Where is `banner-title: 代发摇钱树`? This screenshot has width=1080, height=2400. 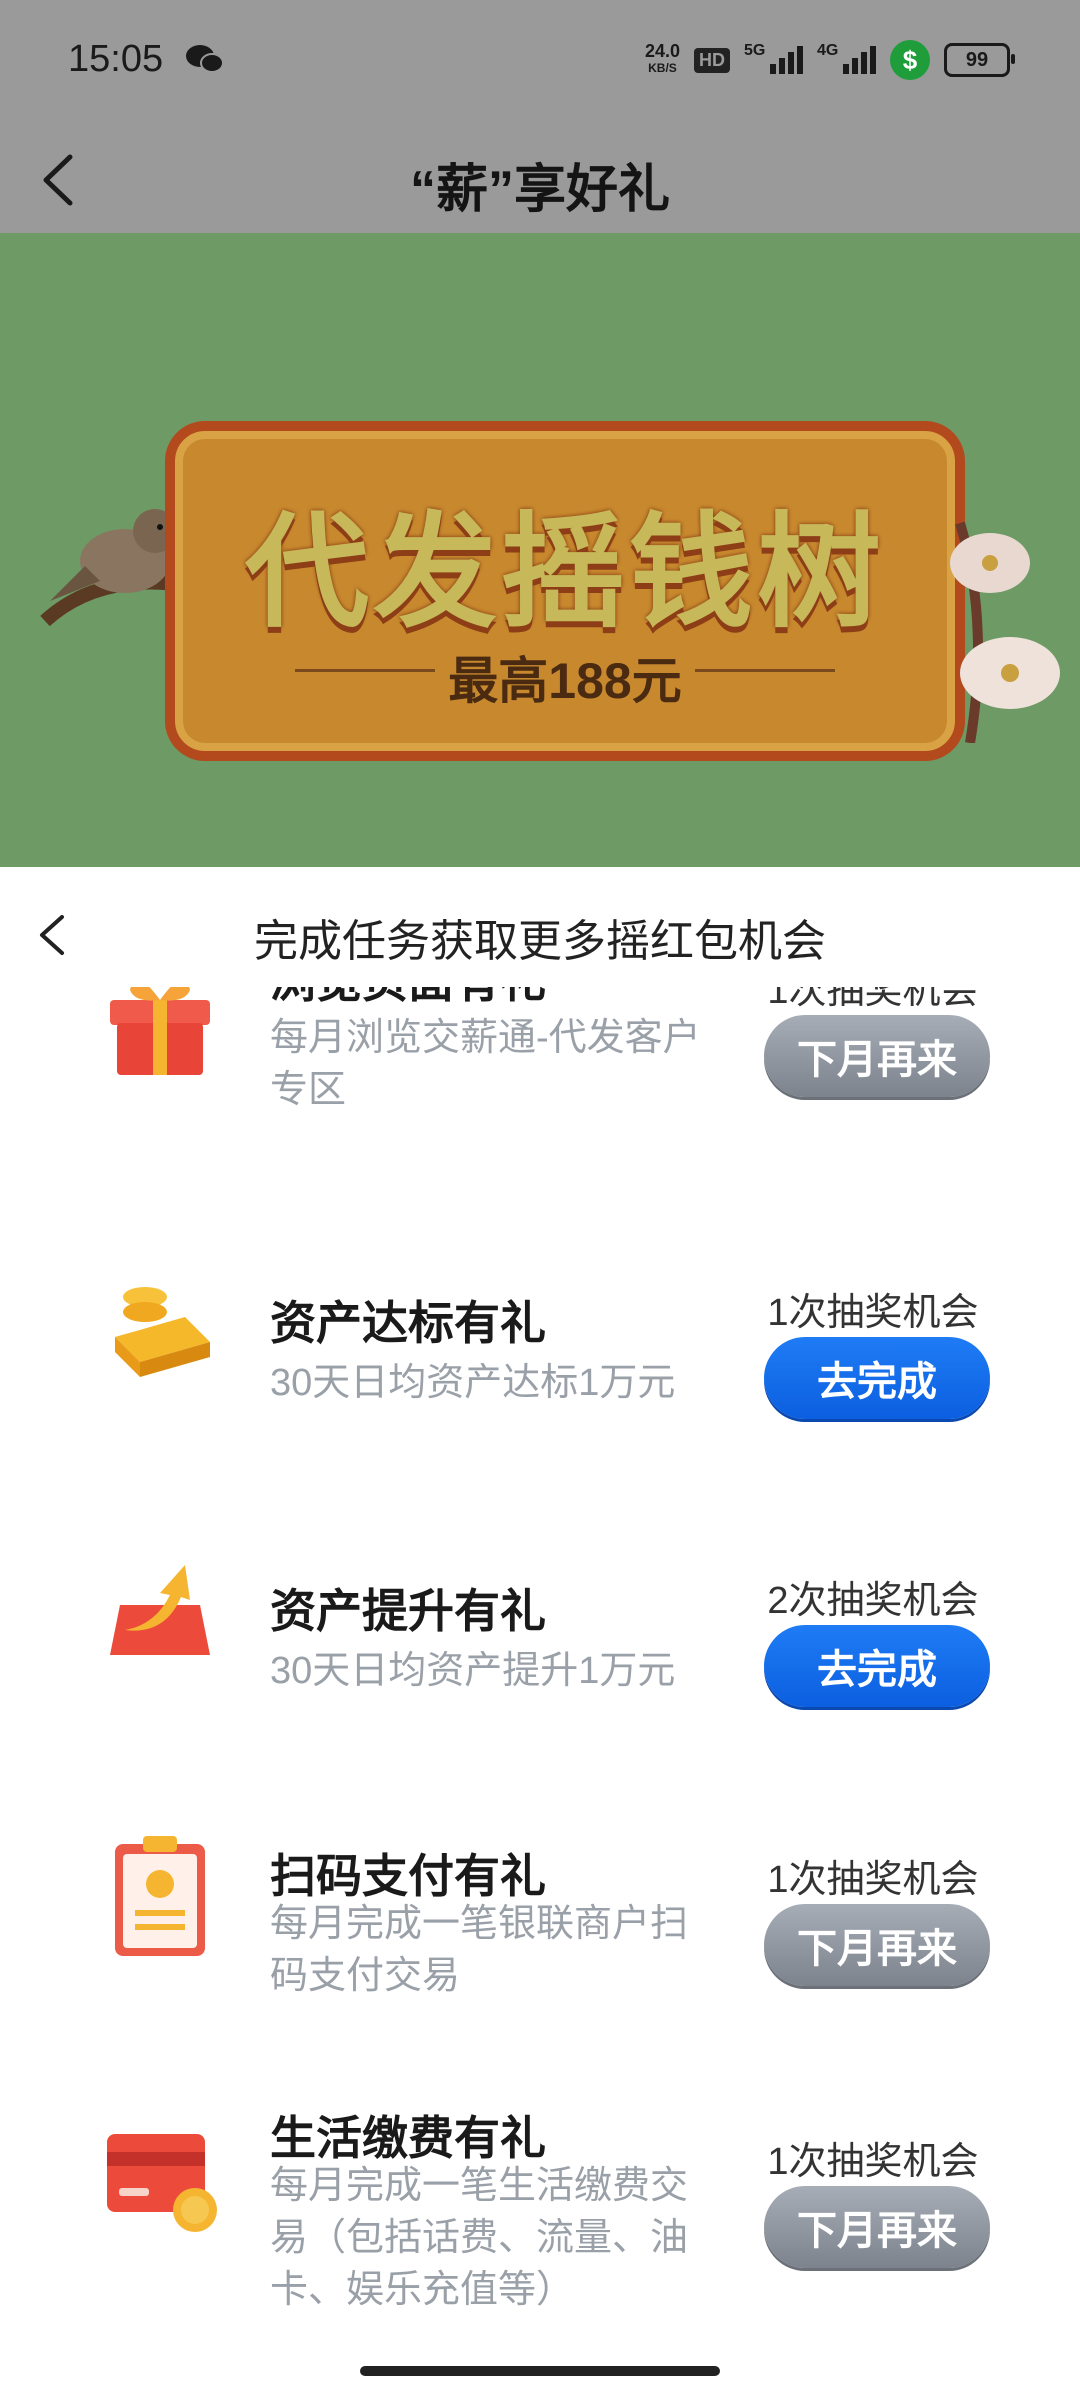 banner-title: 代发摇钱树 is located at coordinates (564, 573).